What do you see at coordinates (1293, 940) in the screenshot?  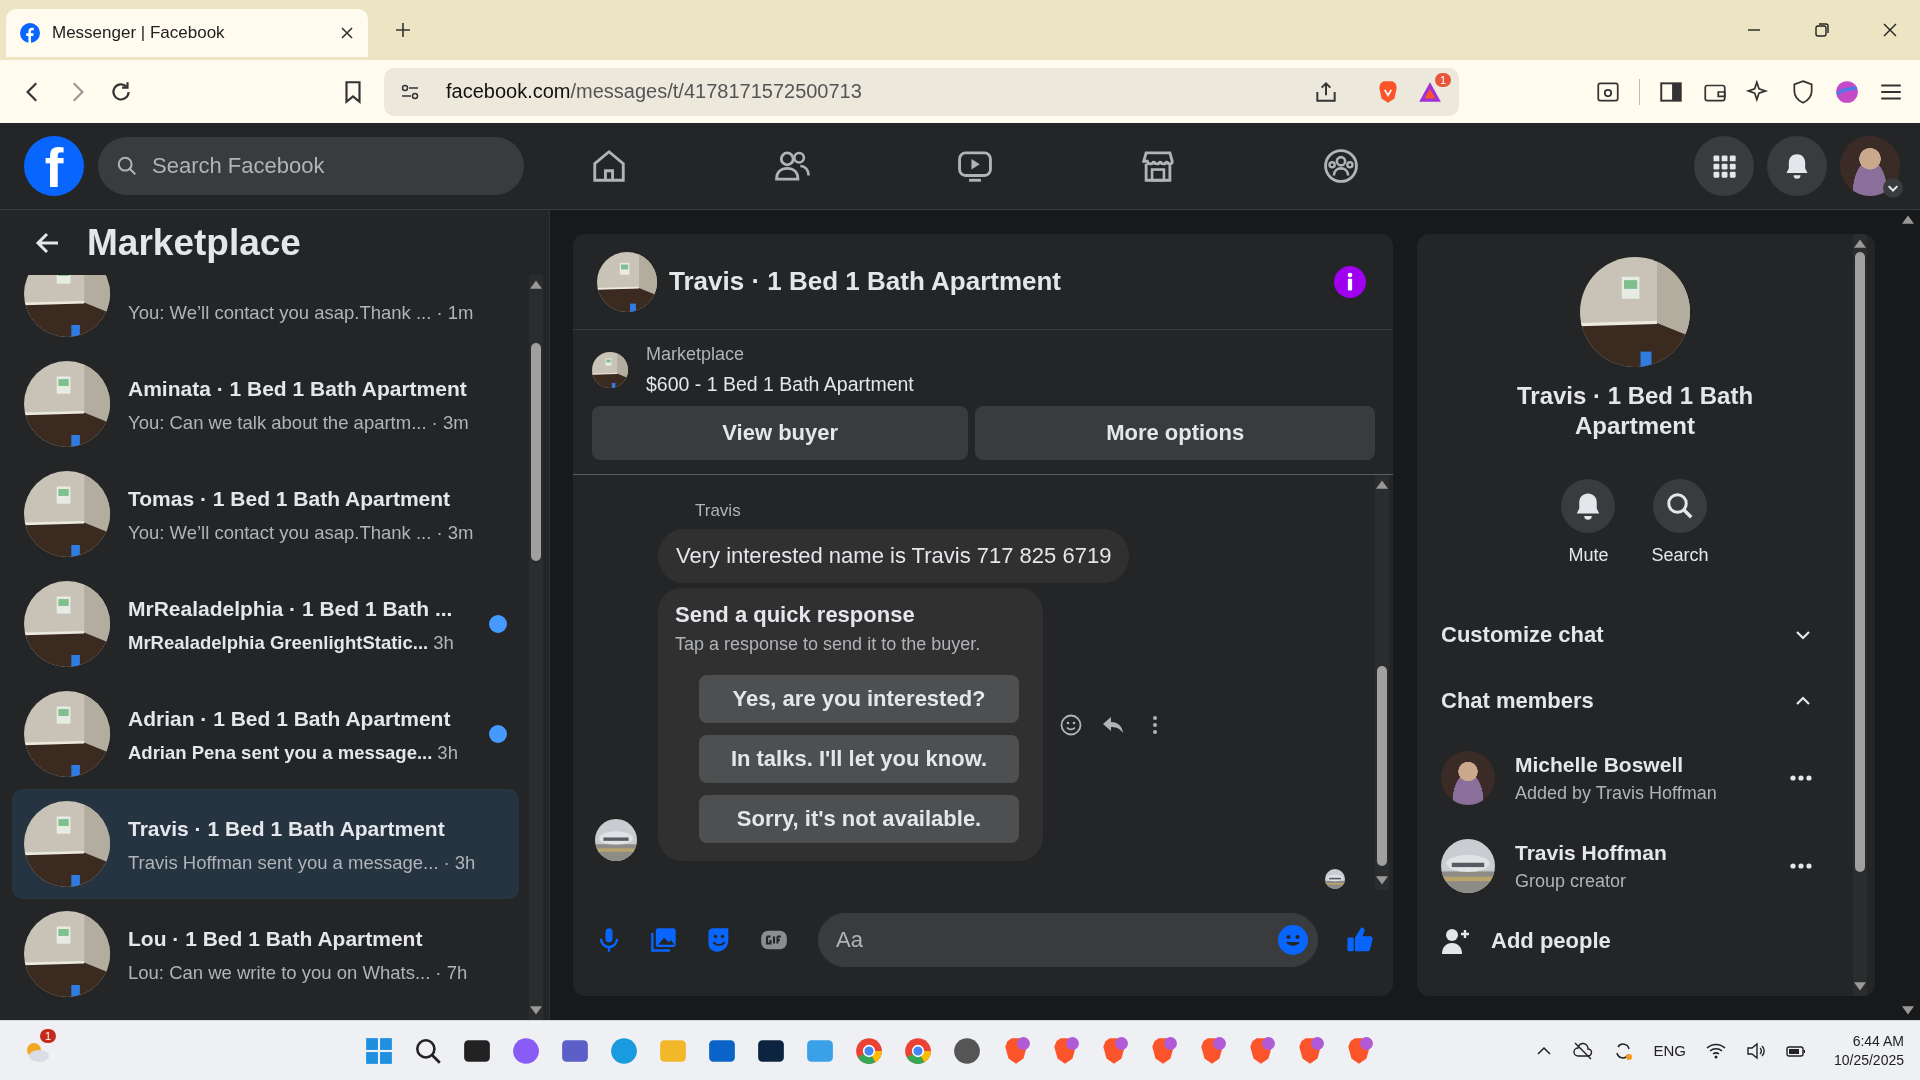 I see `emoji-icon` at bounding box center [1293, 940].